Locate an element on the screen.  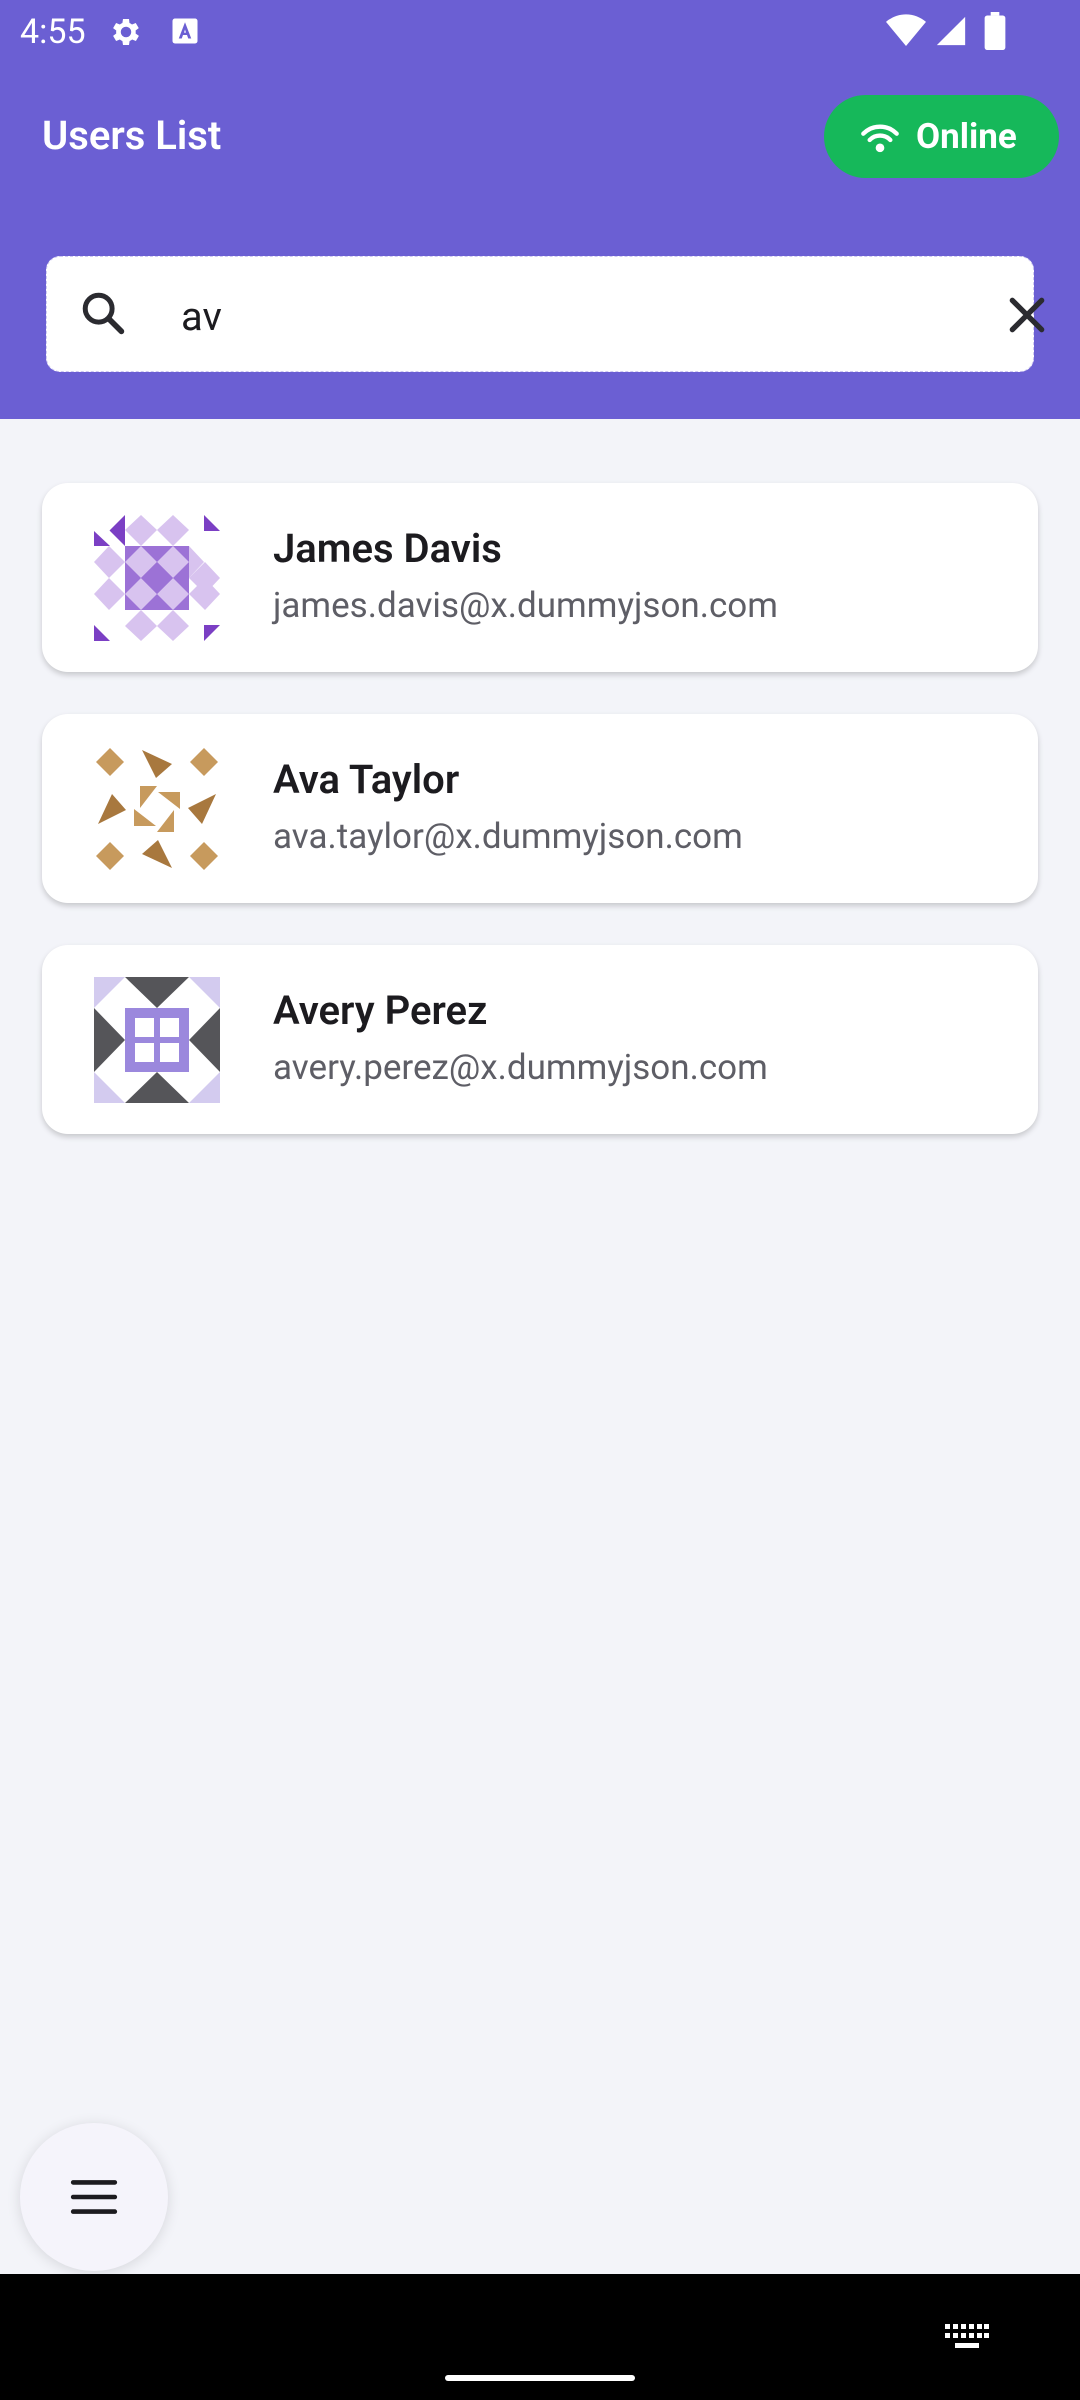
close-icon is located at coordinates (1027, 315).